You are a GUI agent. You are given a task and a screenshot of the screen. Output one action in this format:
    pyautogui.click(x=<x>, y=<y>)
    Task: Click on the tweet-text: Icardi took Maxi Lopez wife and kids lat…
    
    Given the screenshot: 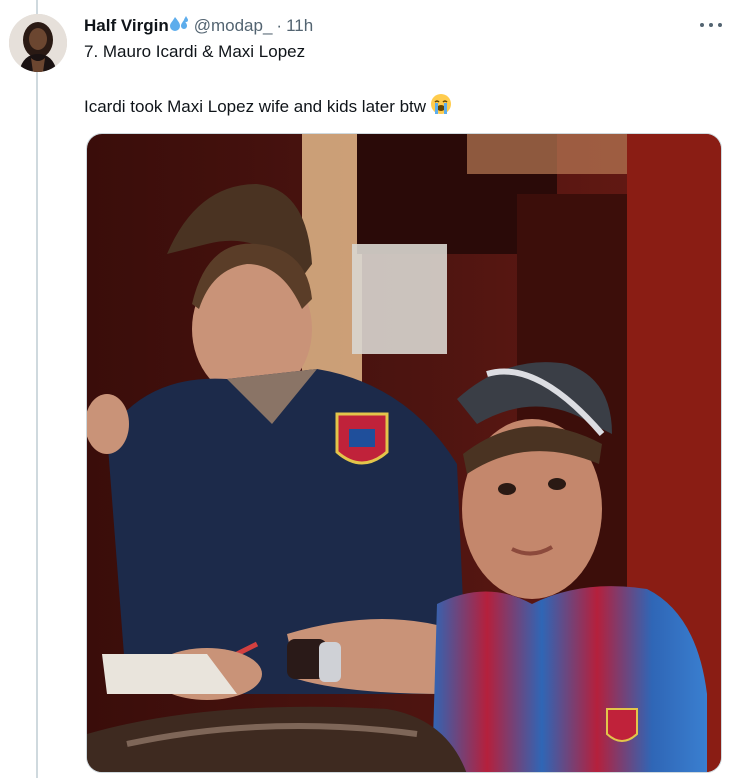 What is the action you would take?
    pyautogui.click(x=255, y=106)
    